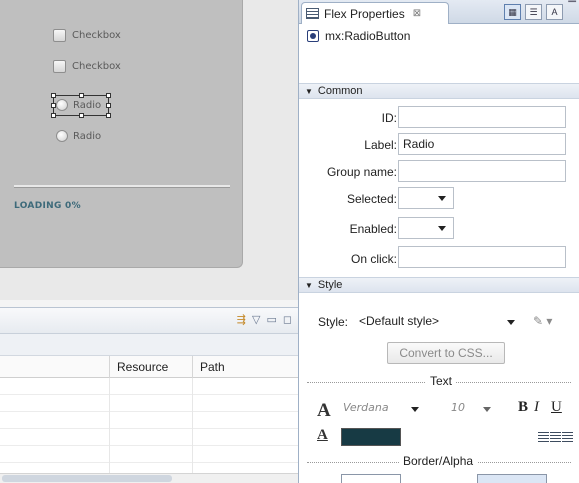 The width and height of the screenshot is (579, 483). What do you see at coordinates (389, 118) in the screenshot?
I see `id-label: ID:` at bounding box center [389, 118].